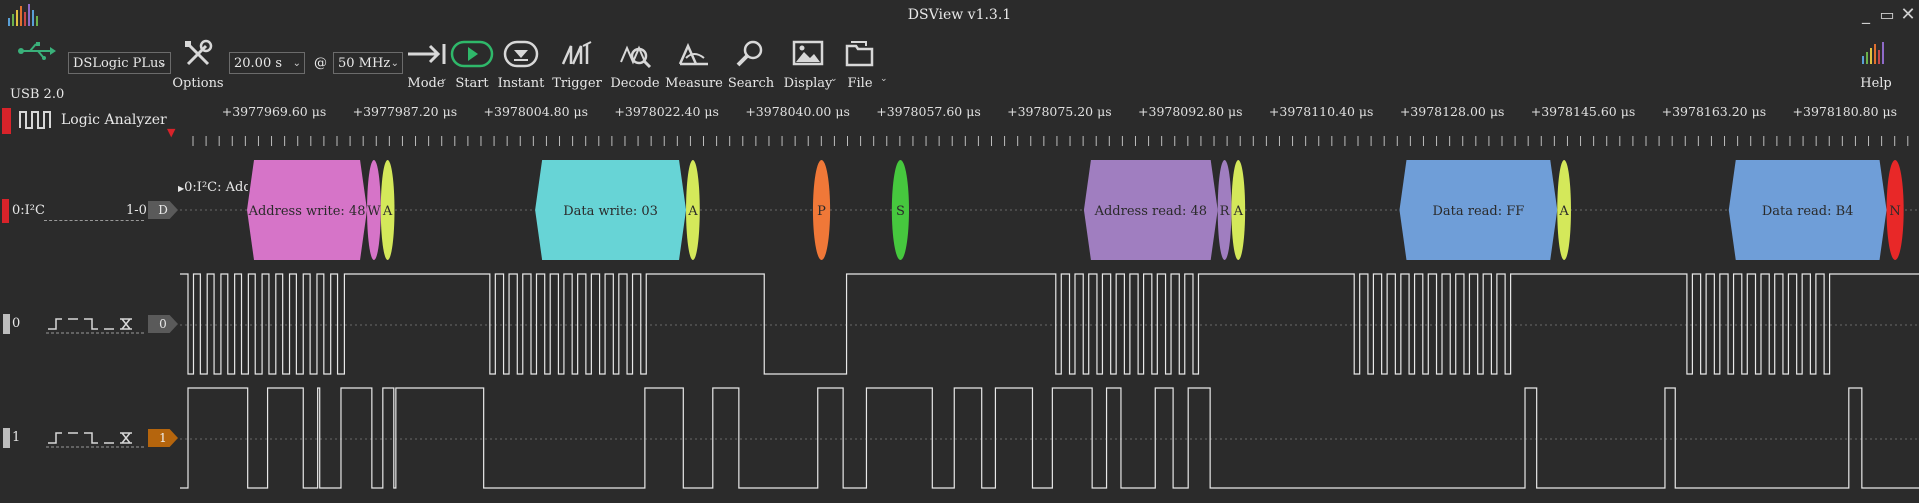  I want to click on decode-button: Decode, so click(635, 66).